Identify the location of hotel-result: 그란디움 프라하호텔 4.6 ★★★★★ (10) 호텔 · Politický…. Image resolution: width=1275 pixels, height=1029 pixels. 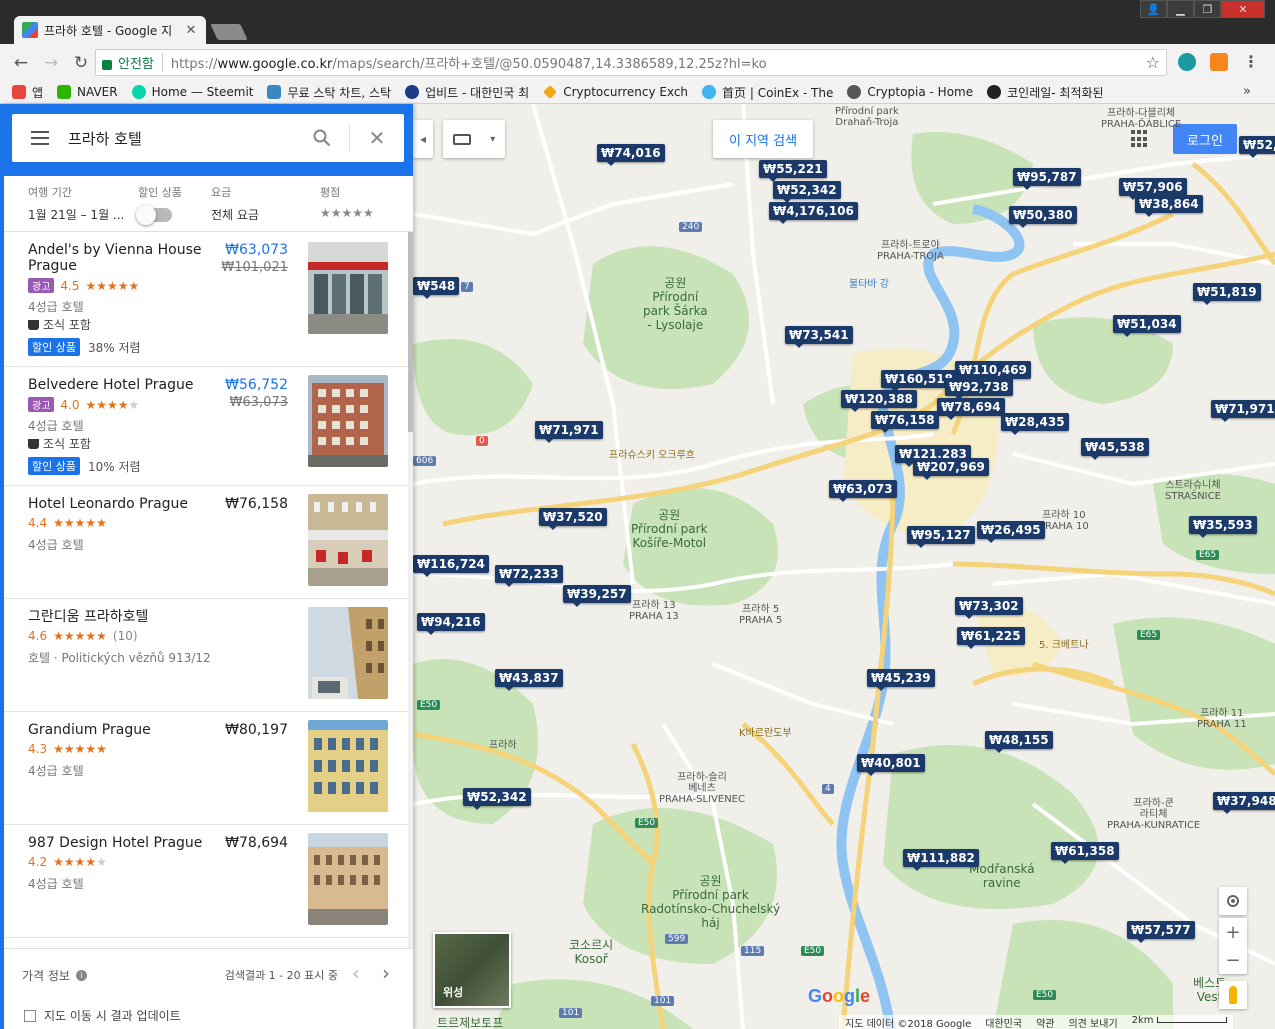
(206, 655).